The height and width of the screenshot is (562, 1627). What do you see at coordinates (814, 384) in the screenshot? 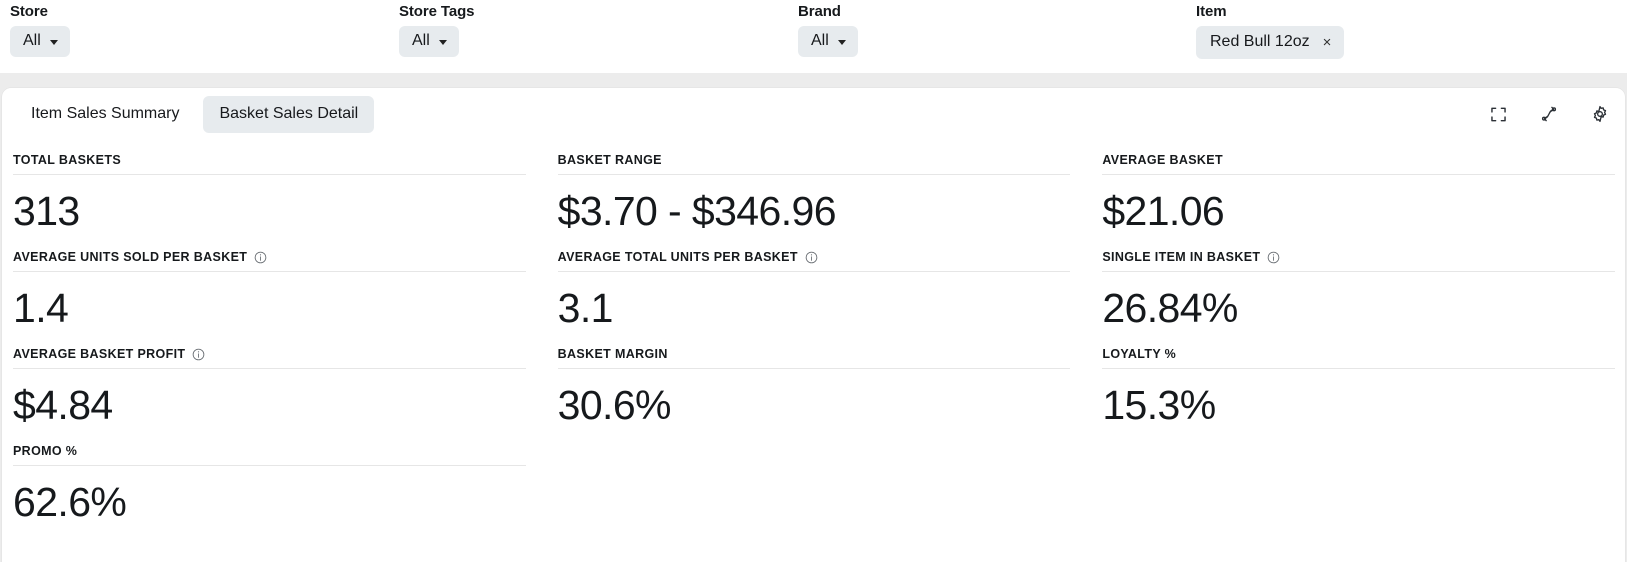
I see `kpi-basket-margin: BASKET MARGIN 30.6%` at bounding box center [814, 384].